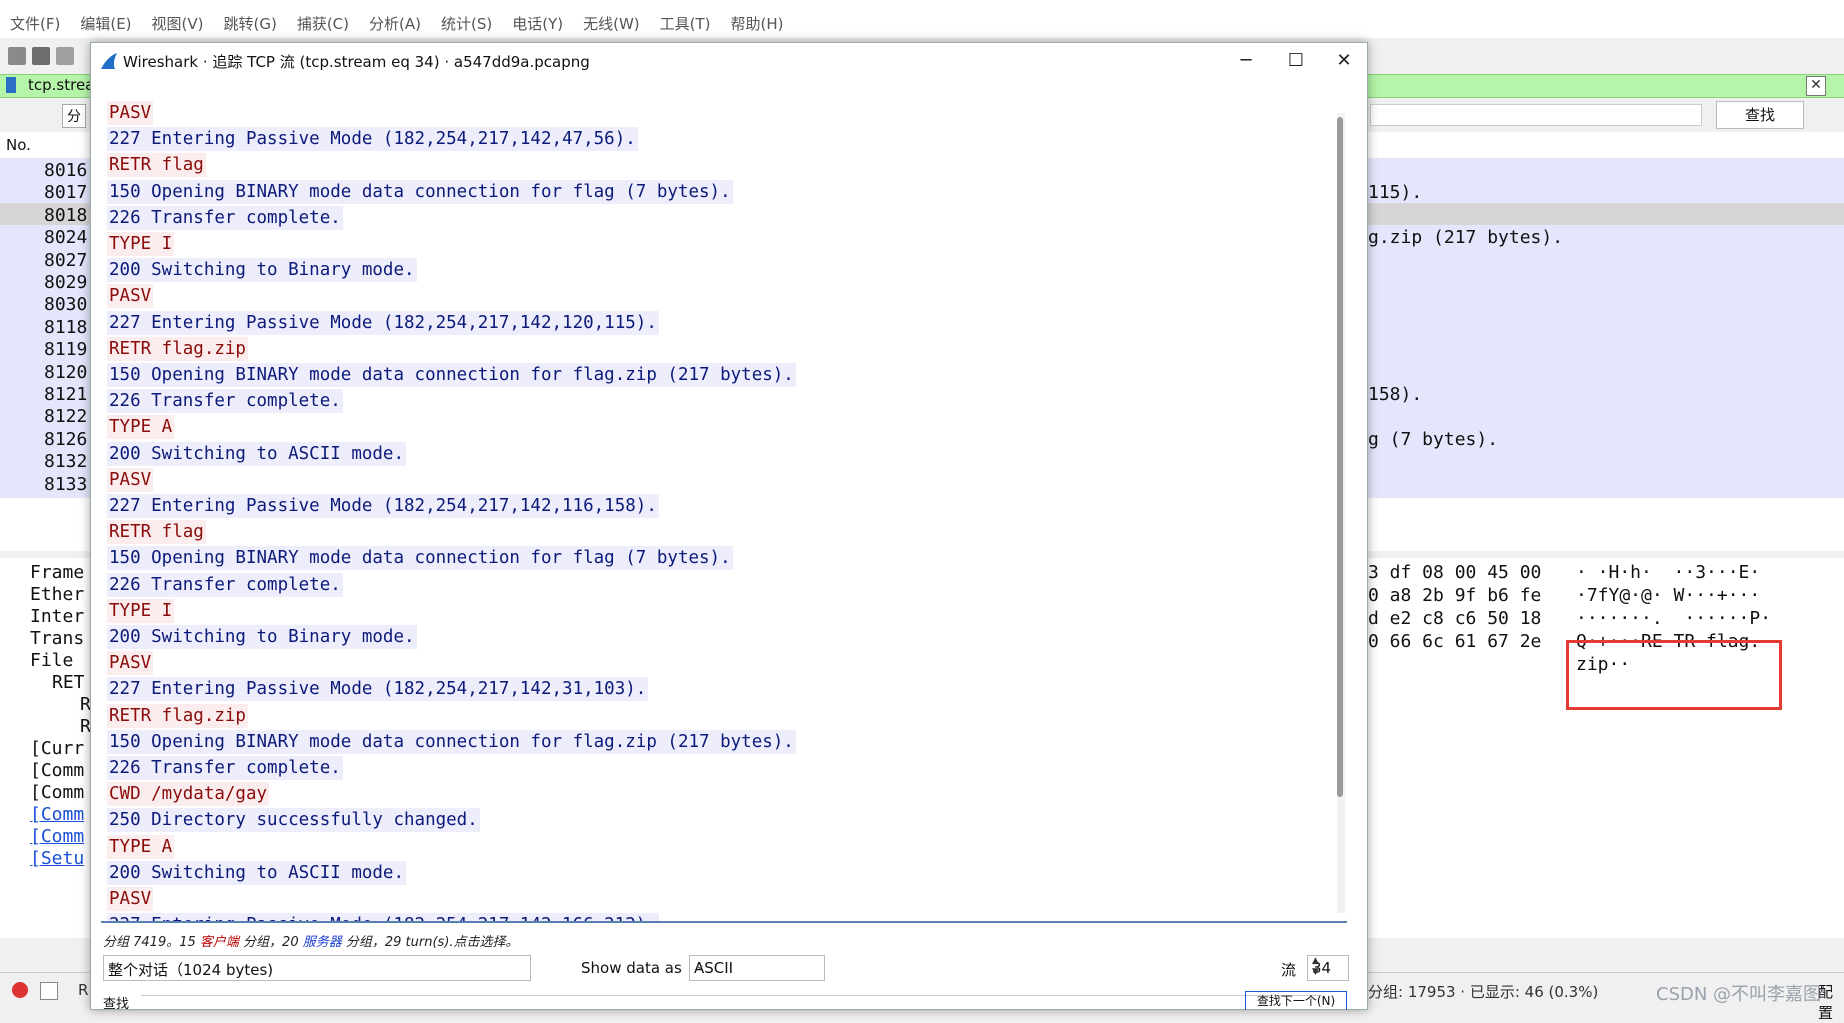  What do you see at coordinates (66, 215) in the screenshot?
I see `packet-number: 8018` at bounding box center [66, 215].